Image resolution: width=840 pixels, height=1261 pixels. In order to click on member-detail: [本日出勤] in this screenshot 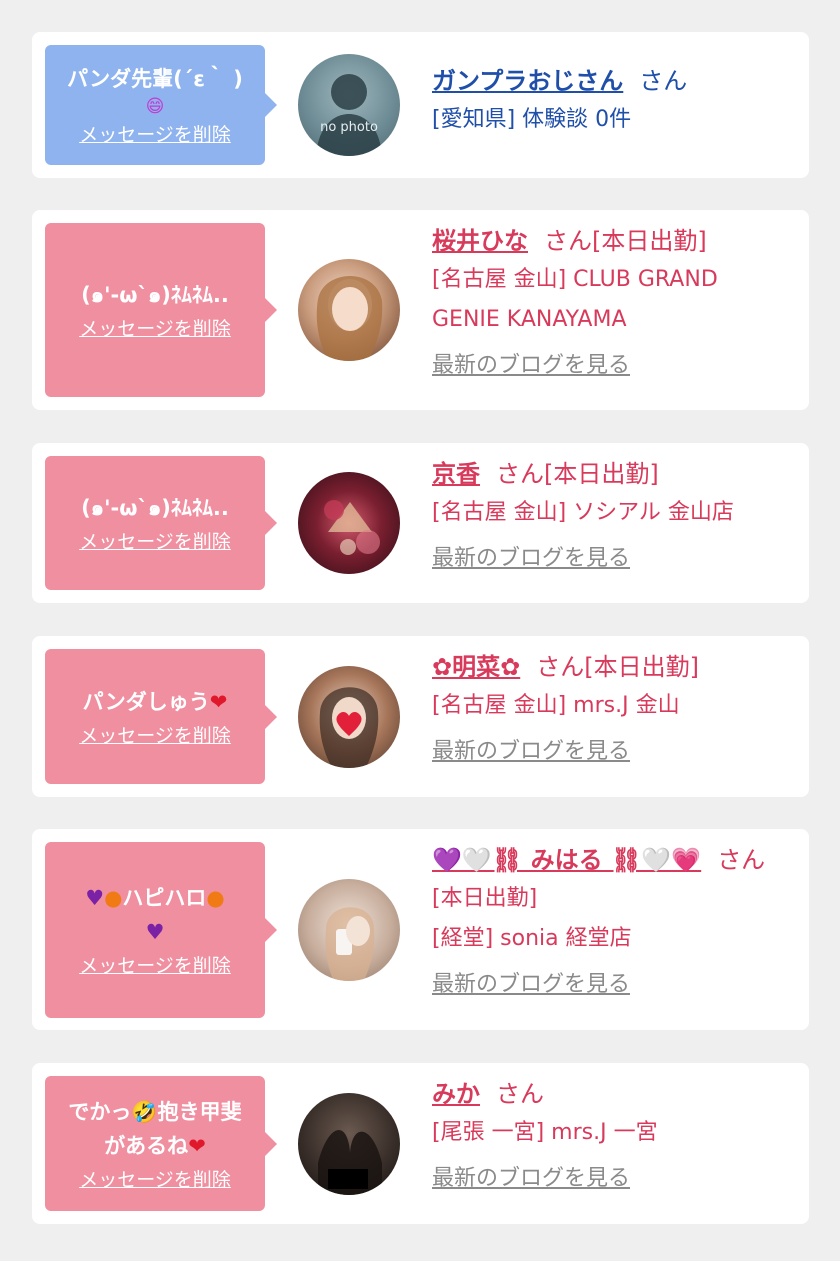, I will do `click(485, 898)`.